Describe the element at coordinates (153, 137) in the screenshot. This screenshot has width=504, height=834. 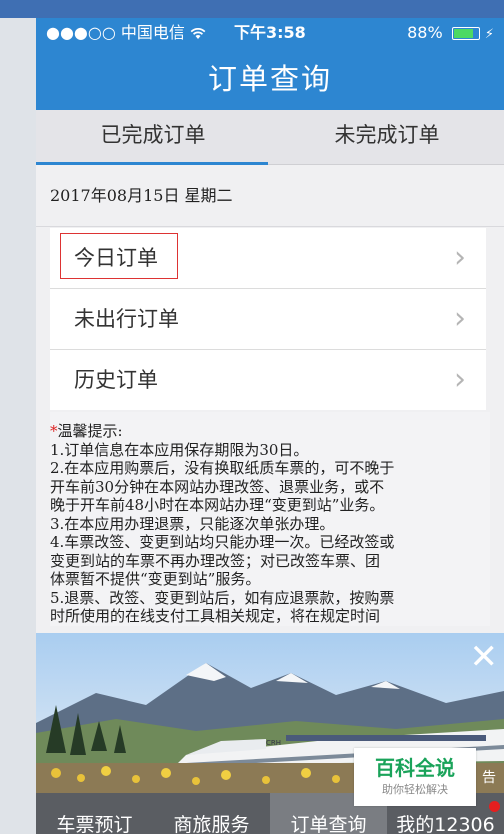
I see `tab-completed-orders: 已完成订单` at that location.